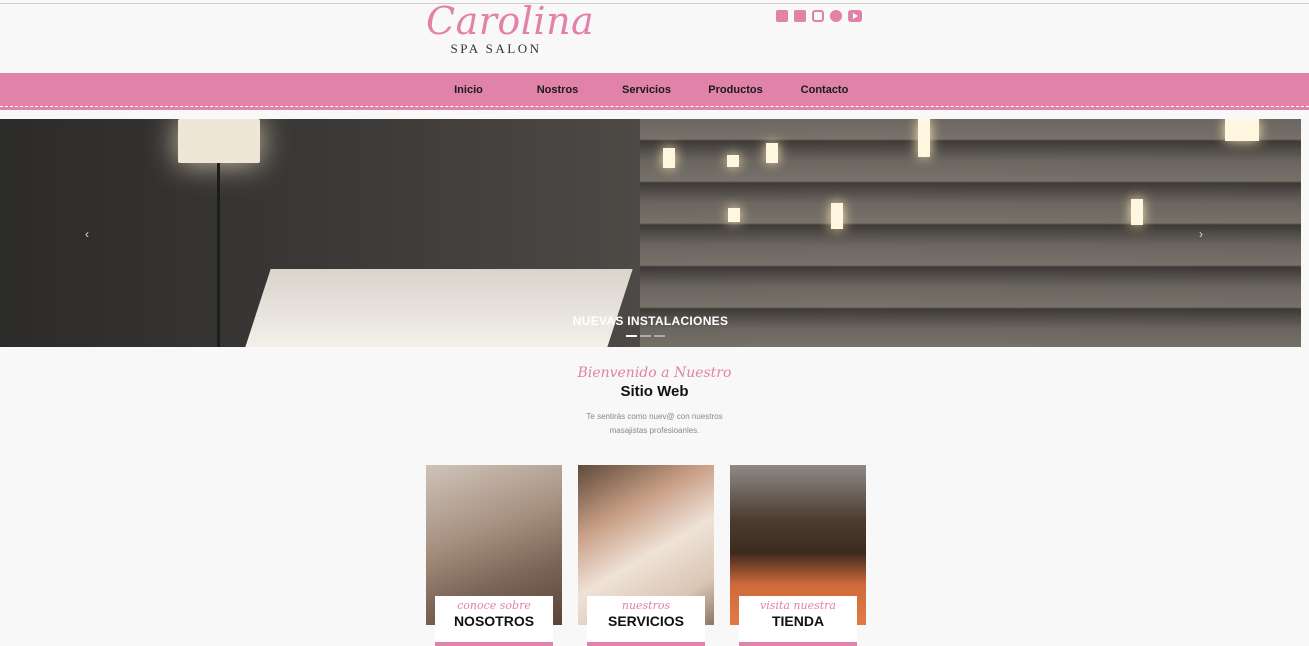  I want to click on welcome-script: Bienvenido a Nuestro, so click(654, 373).